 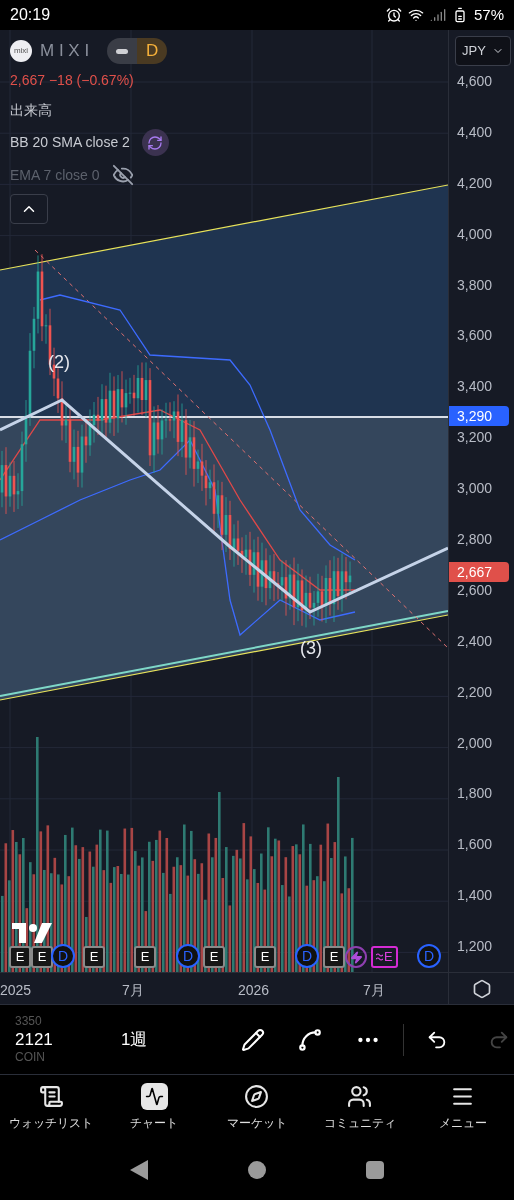 I want to click on axis-label: 3,000, so click(x=475, y=489).